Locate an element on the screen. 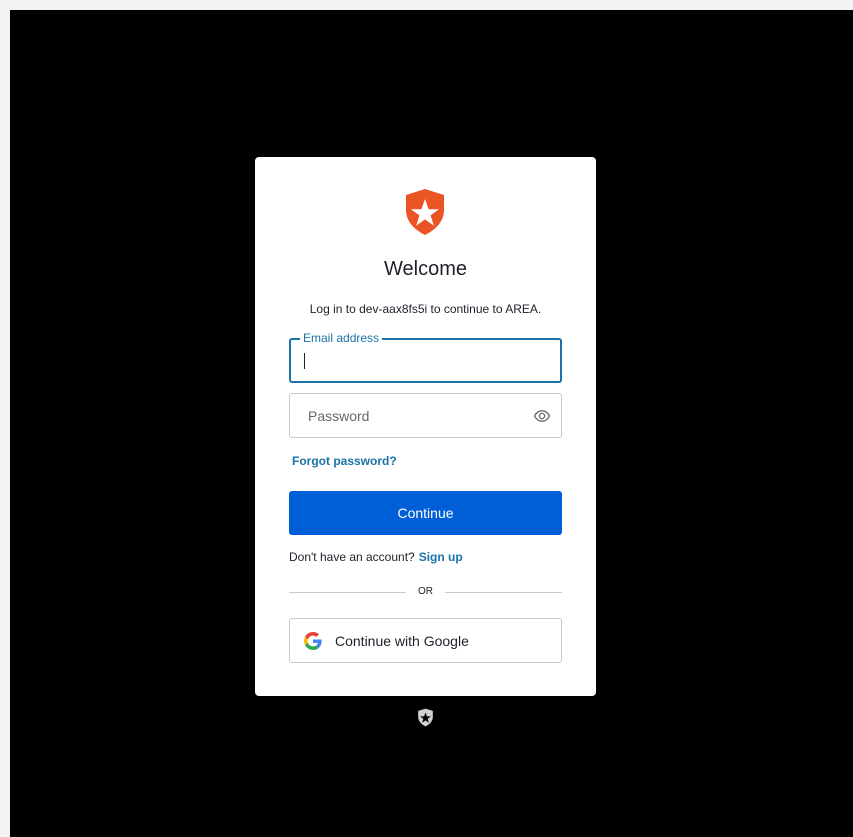  email-field: Email address is located at coordinates (425, 357).